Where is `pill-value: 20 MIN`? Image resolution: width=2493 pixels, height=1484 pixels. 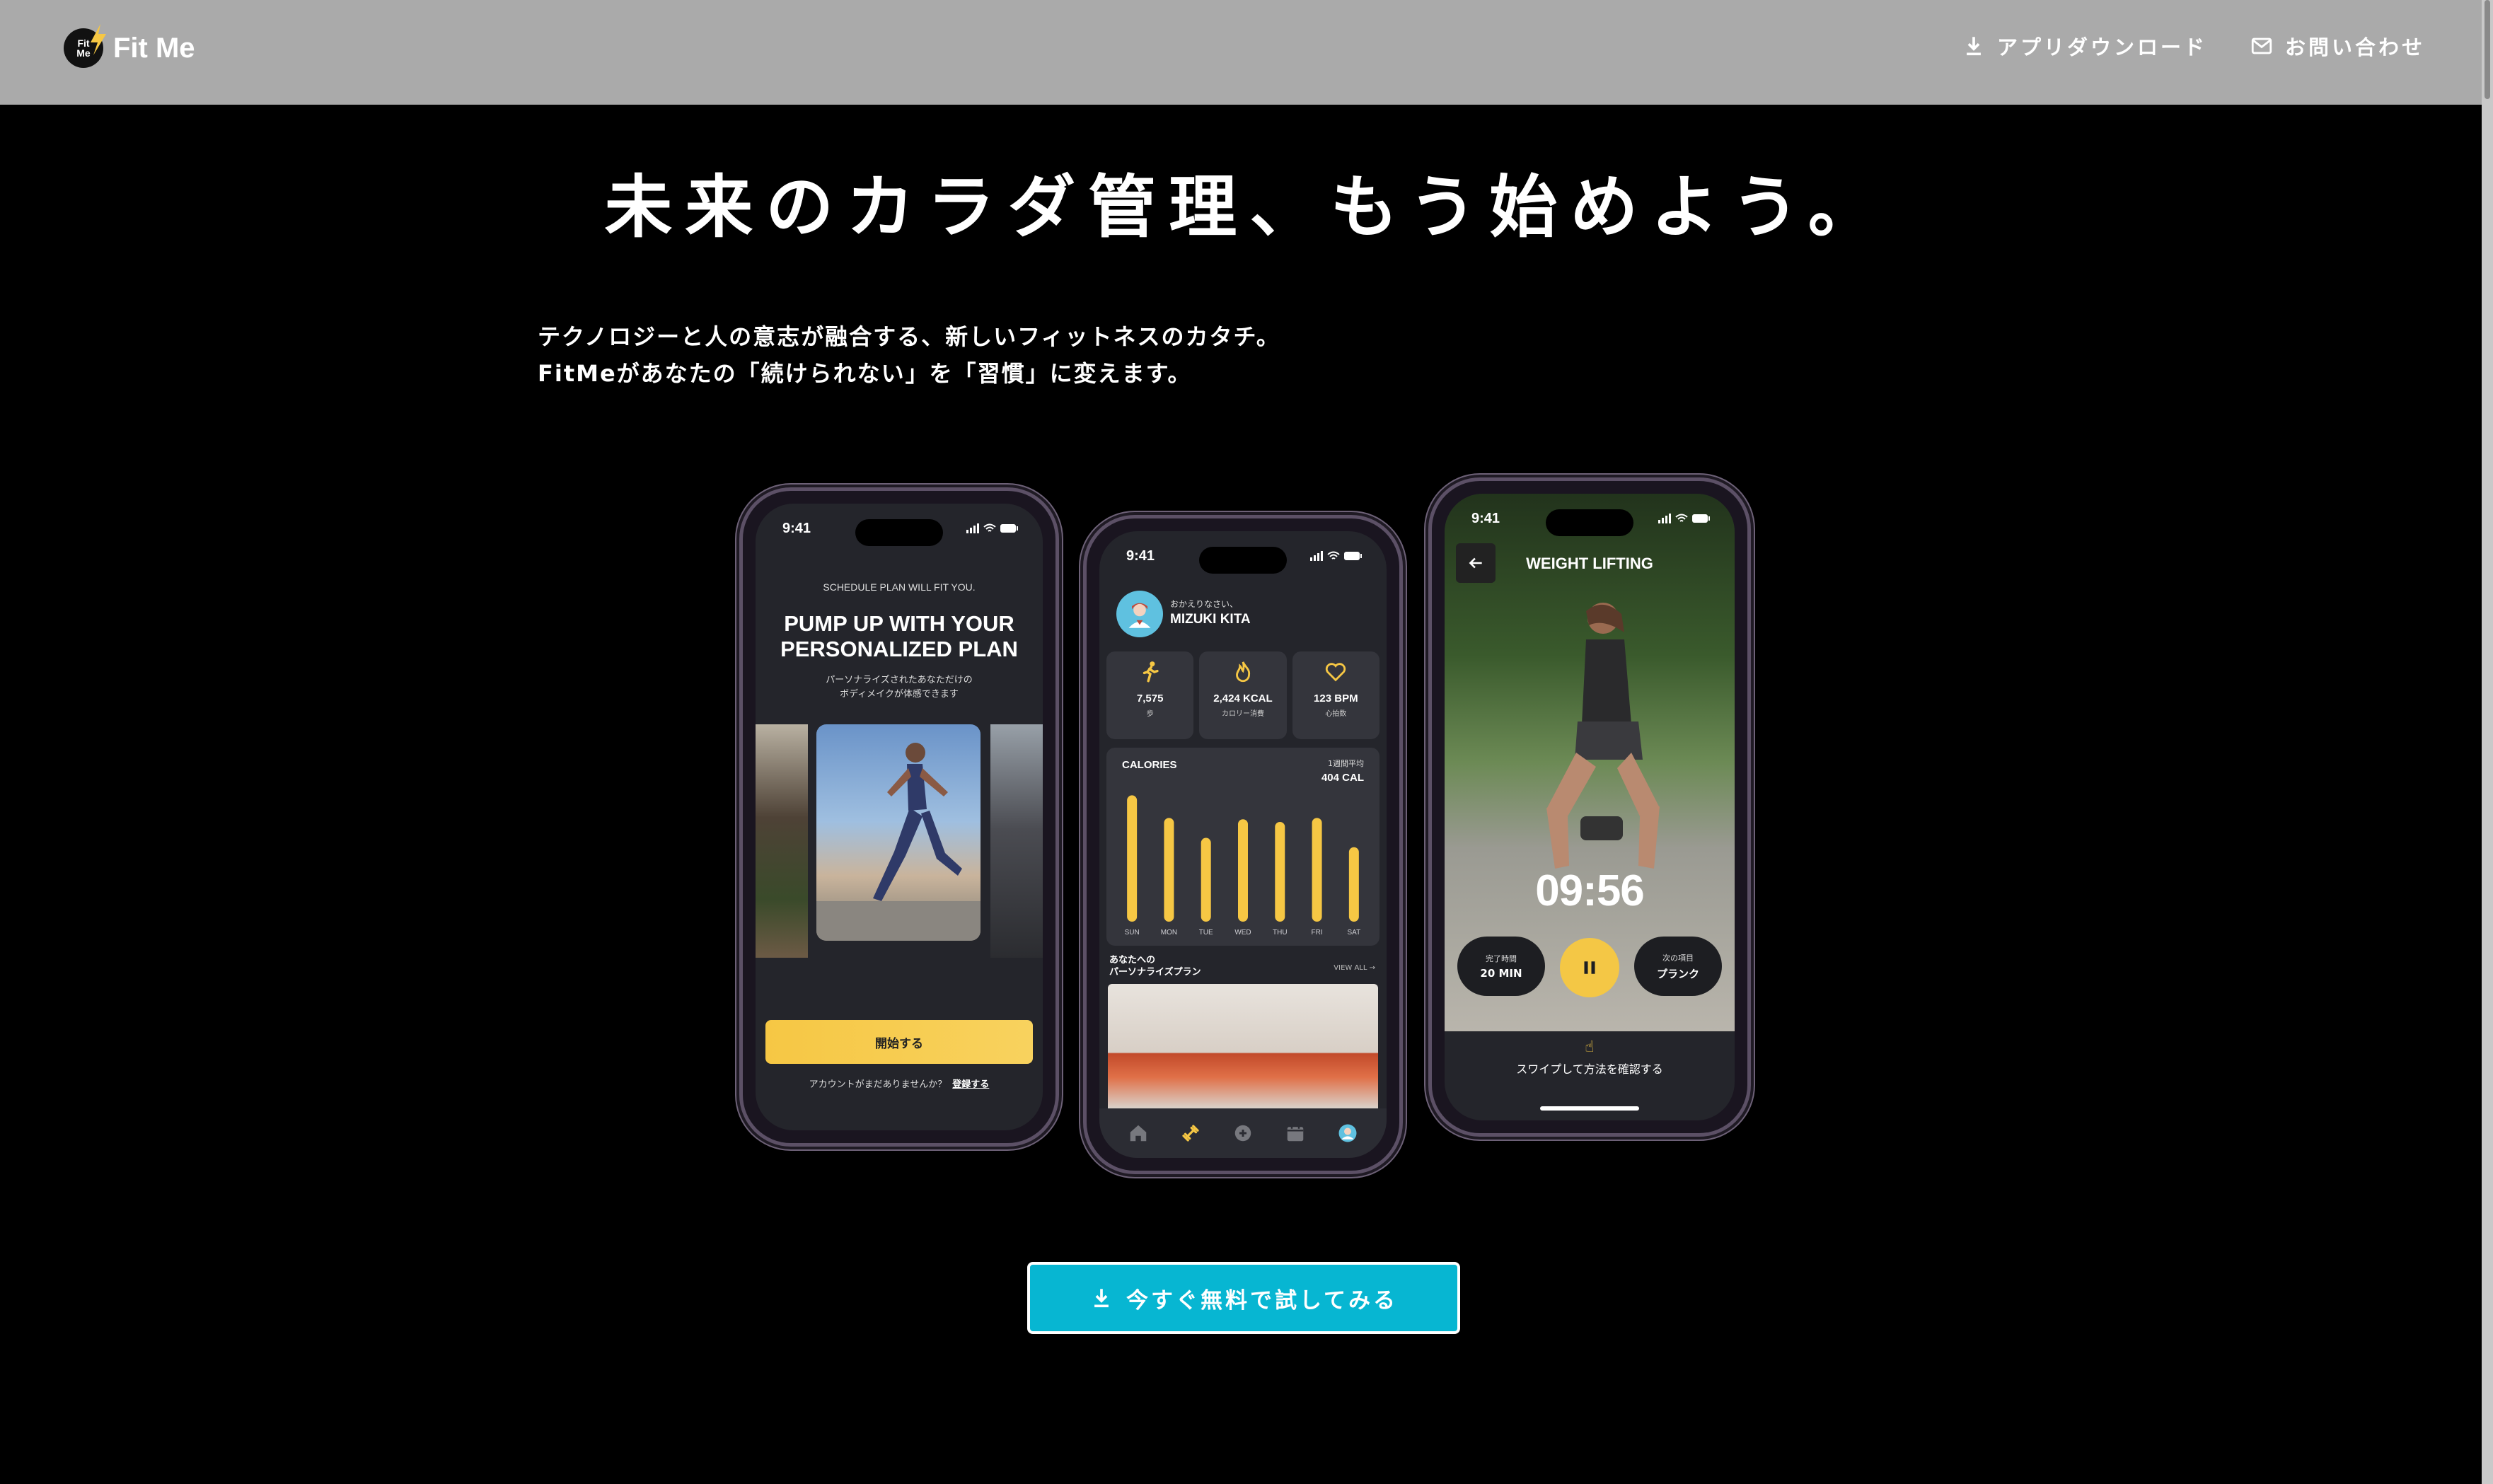
pill-value: 20 MIN is located at coordinates (1501, 973).